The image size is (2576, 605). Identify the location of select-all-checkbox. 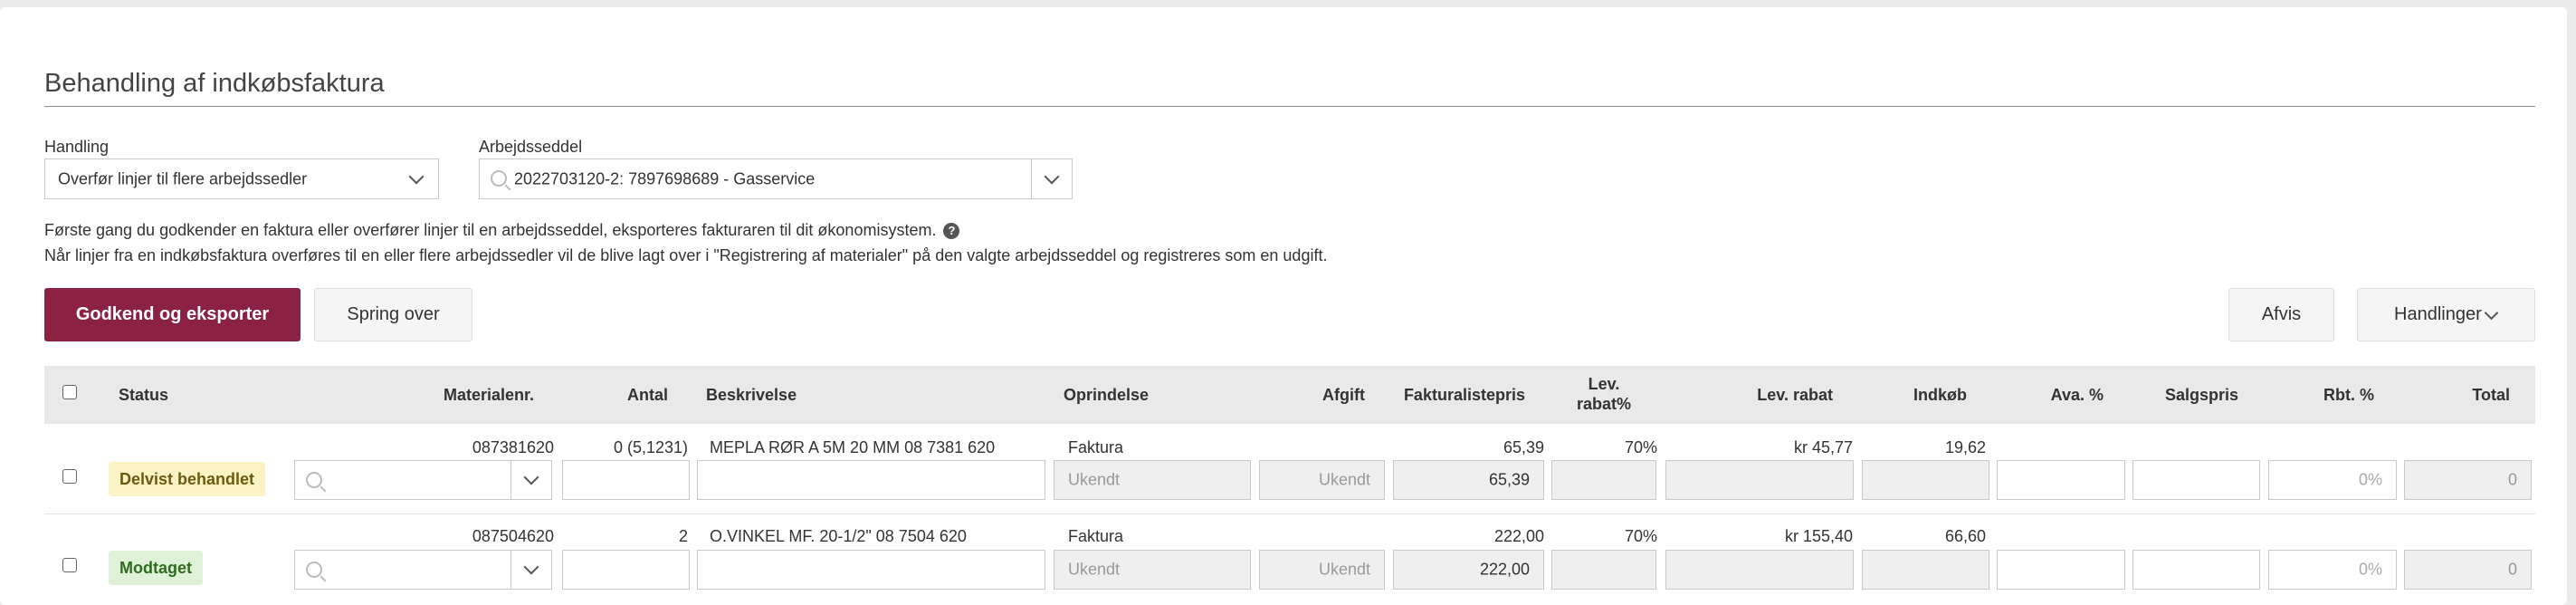
(70, 392).